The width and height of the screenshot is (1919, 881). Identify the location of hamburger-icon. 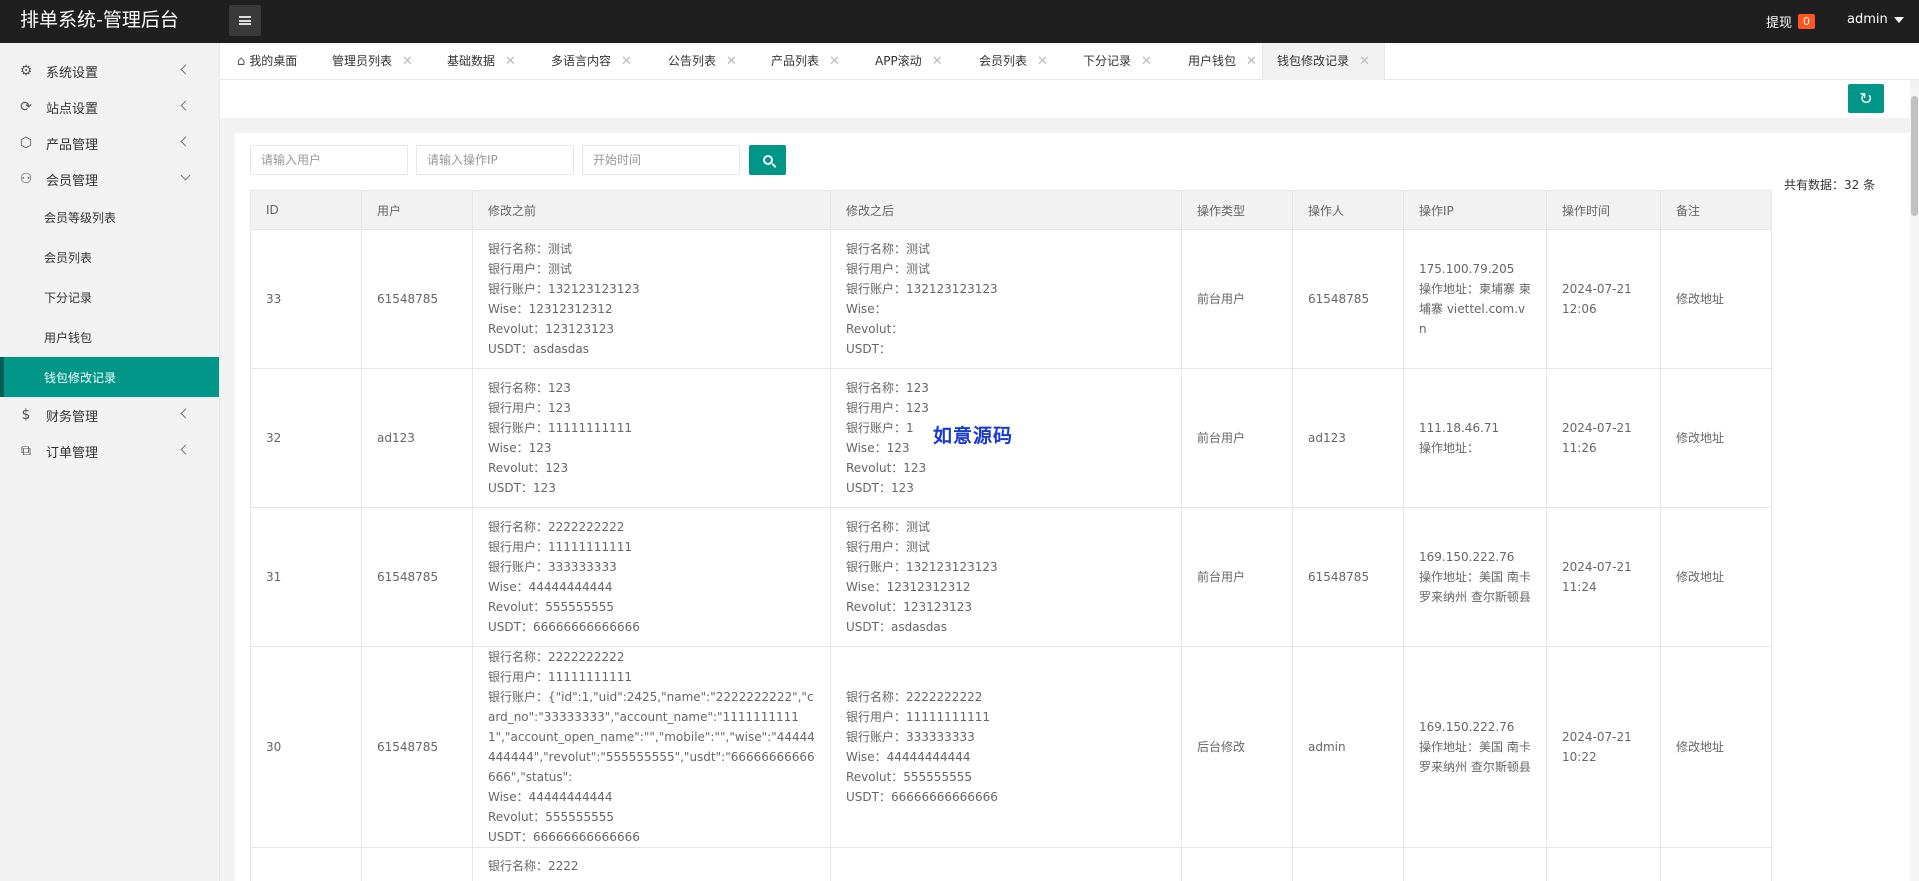
(245, 20).